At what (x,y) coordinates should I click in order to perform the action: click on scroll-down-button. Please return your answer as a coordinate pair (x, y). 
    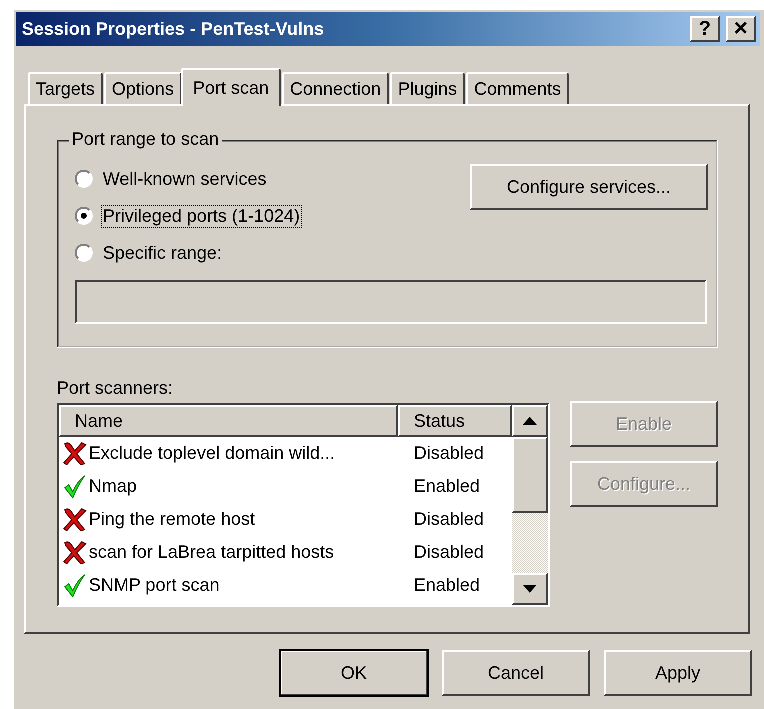
    Looking at the image, I should click on (530, 589).